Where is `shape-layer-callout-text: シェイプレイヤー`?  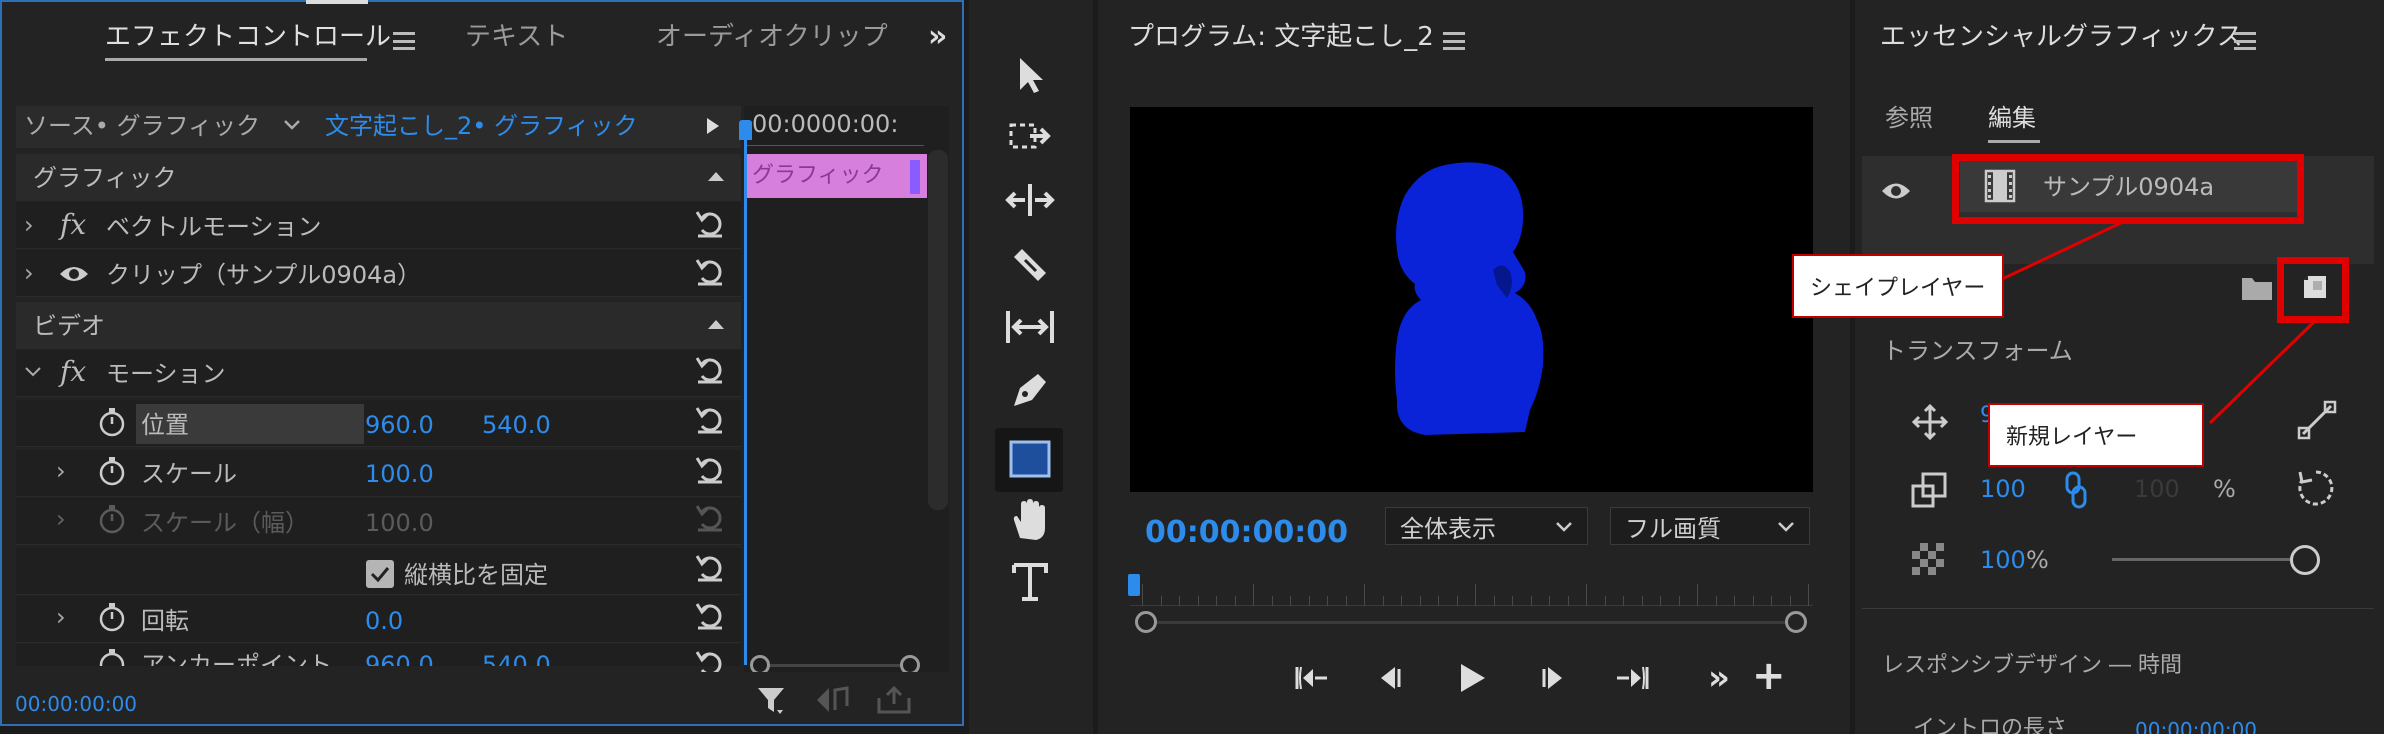 shape-layer-callout-text: シェイプレイヤー is located at coordinates (1898, 288).